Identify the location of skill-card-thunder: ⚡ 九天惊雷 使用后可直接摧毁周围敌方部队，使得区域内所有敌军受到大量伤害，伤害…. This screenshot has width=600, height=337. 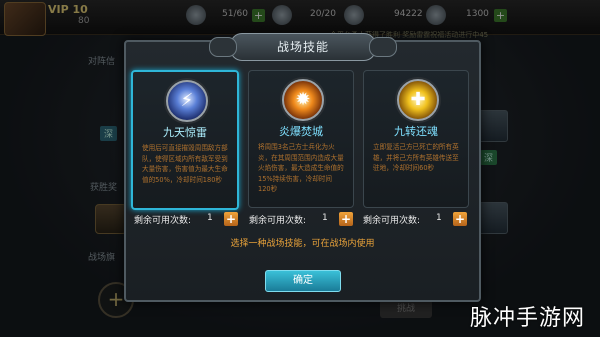
(185, 140).